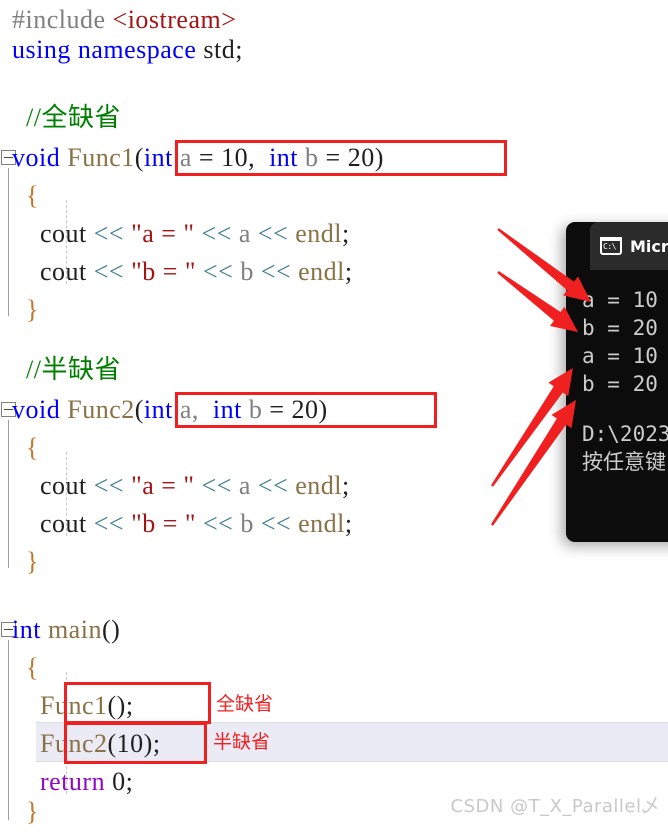 The image size is (668, 832). What do you see at coordinates (649, 246) in the screenshot?
I see `console-title-label: Micr` at bounding box center [649, 246].